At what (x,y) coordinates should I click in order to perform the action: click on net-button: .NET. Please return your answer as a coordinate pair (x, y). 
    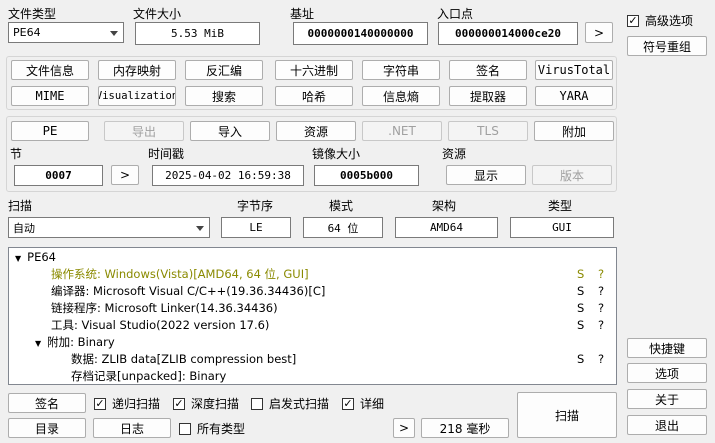
    Looking at the image, I should click on (402, 131).